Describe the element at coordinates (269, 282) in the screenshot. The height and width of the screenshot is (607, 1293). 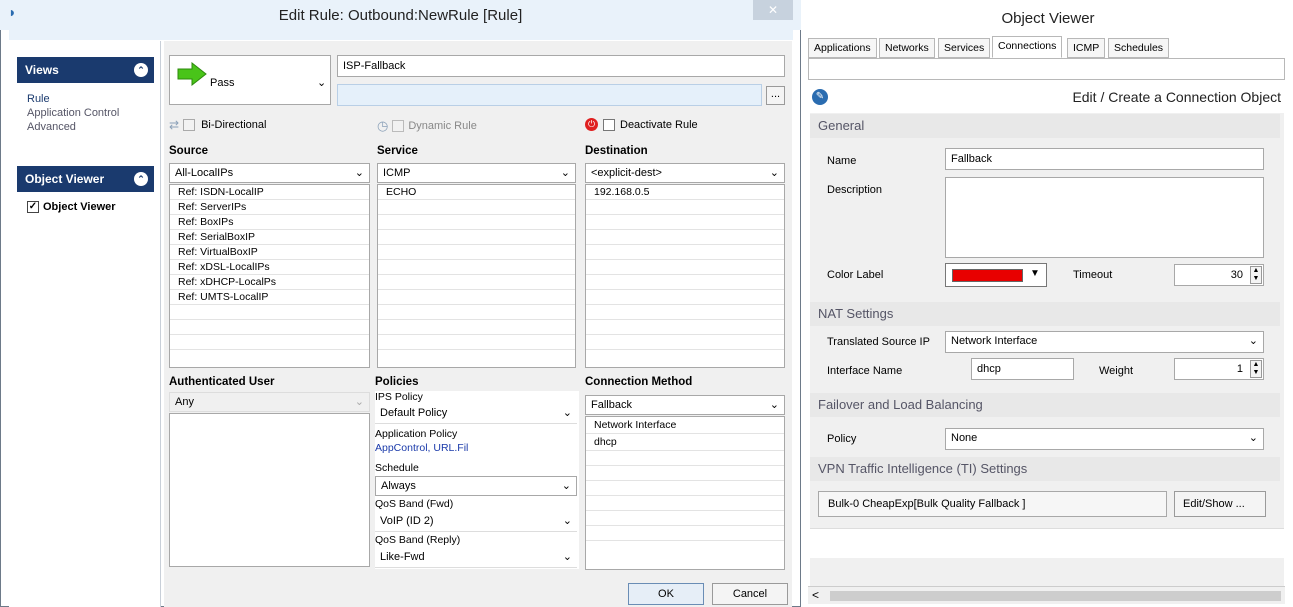
I see `list-item: Ref: xDHCP-LocalPs` at that location.